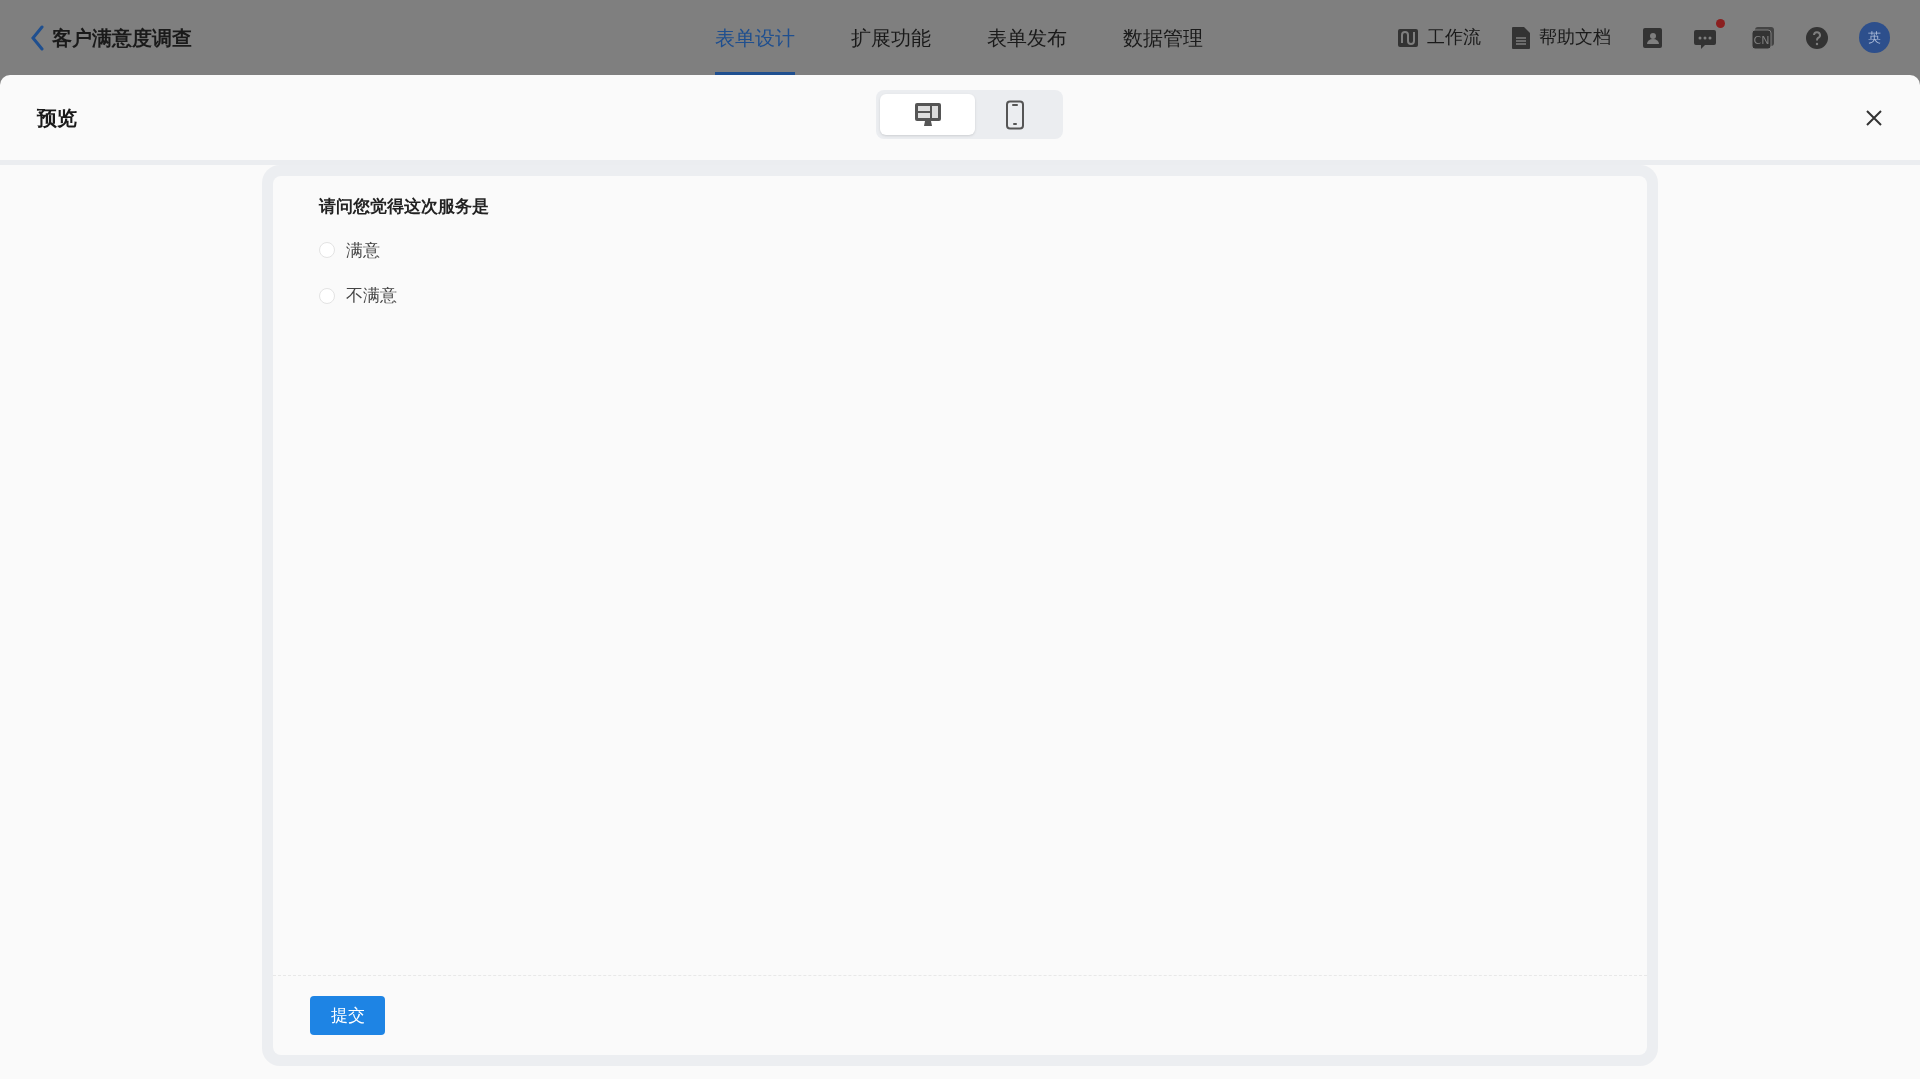 This screenshot has width=1920, height=1079. What do you see at coordinates (1027, 37) in the screenshot?
I see `nav-tab: 表单发布` at bounding box center [1027, 37].